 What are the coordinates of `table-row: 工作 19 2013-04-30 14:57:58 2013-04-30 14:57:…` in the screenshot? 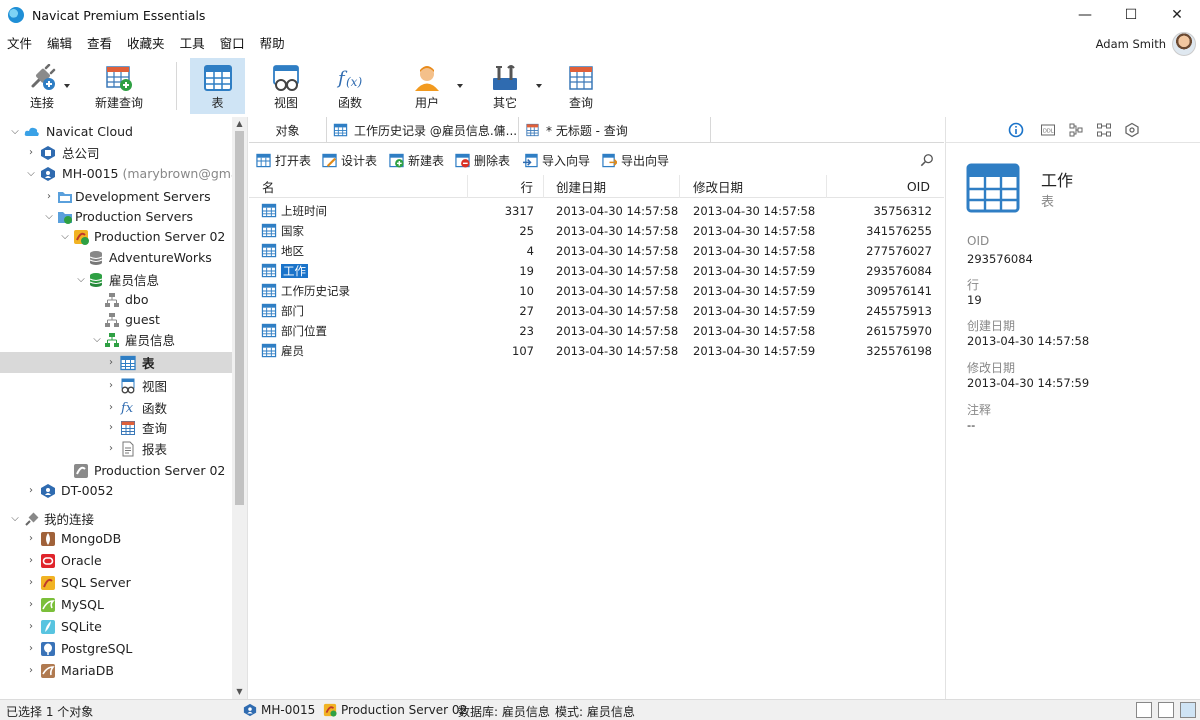 It's located at (596, 271).